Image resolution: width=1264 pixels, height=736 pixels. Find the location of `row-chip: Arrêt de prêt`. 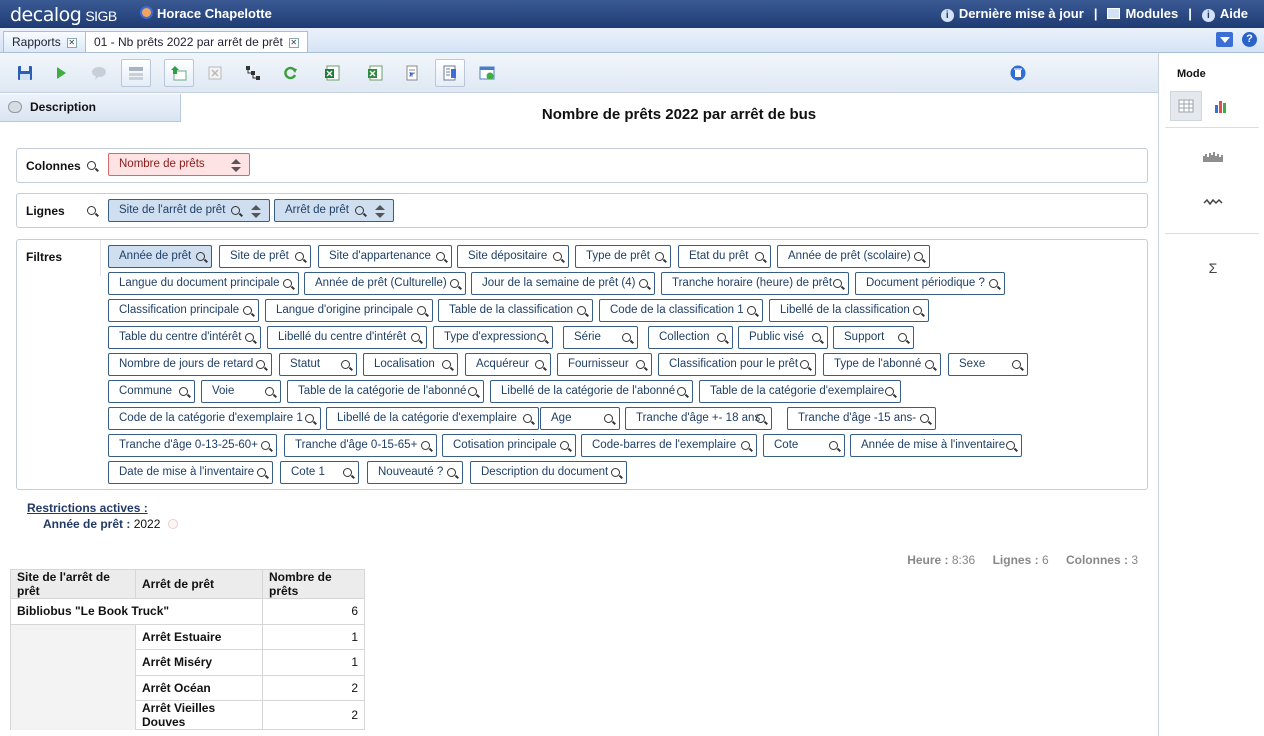

row-chip: Arrêt de prêt is located at coordinates (334, 210).